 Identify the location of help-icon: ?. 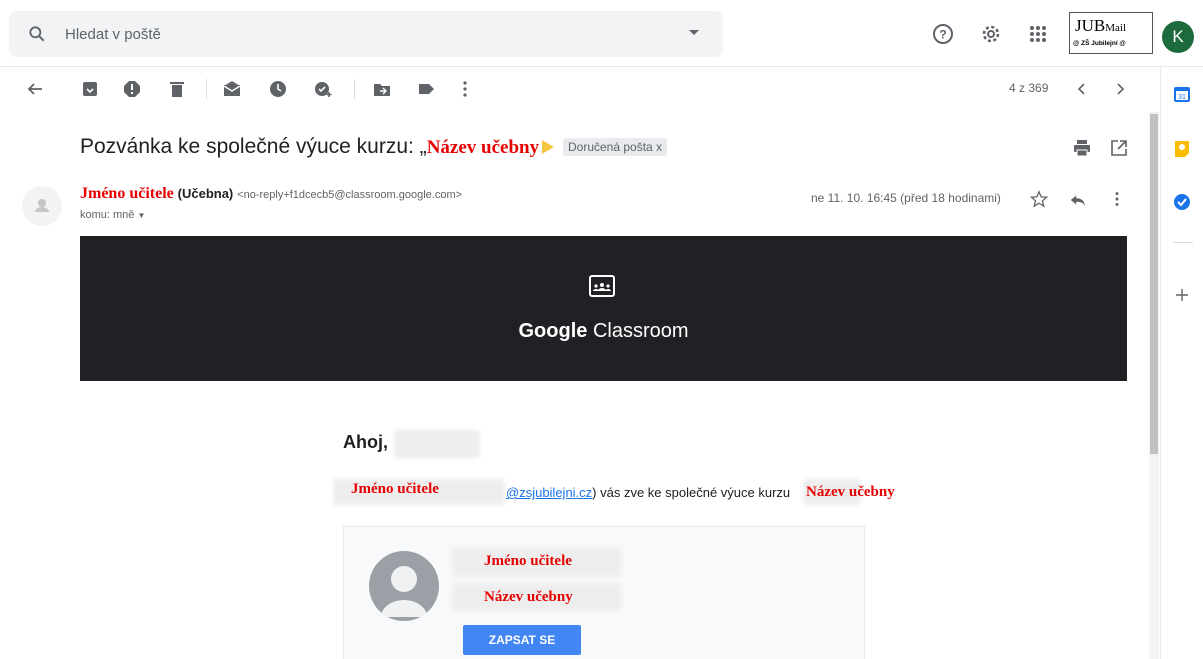
(943, 34).